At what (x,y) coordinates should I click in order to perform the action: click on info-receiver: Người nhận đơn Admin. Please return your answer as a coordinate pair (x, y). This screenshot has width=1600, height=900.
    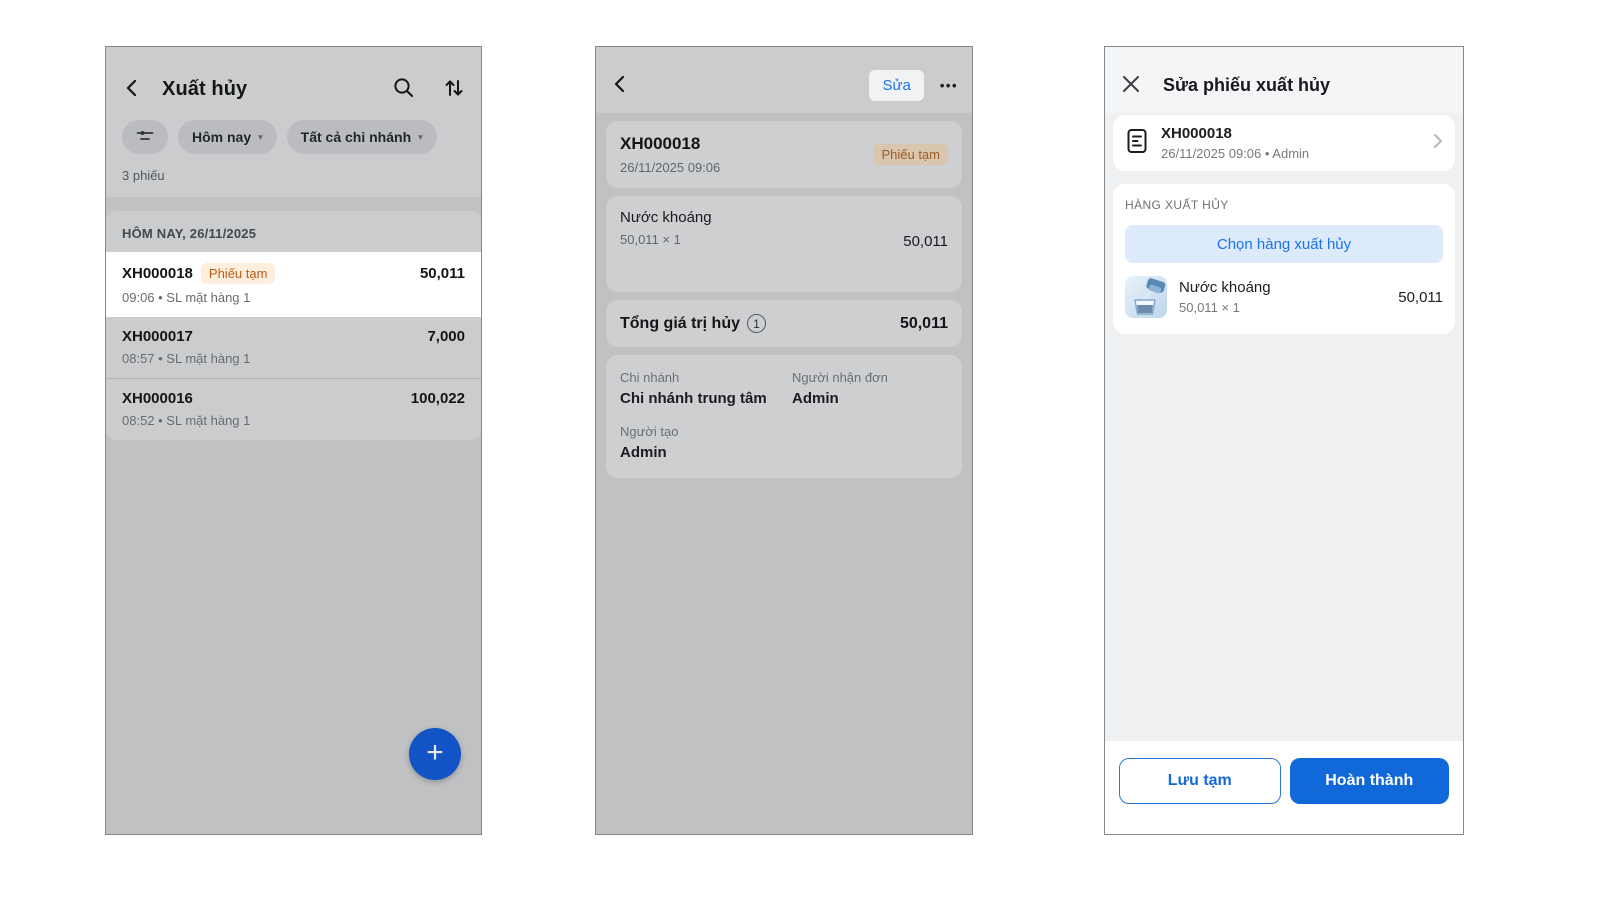
    Looking at the image, I should click on (870, 388).